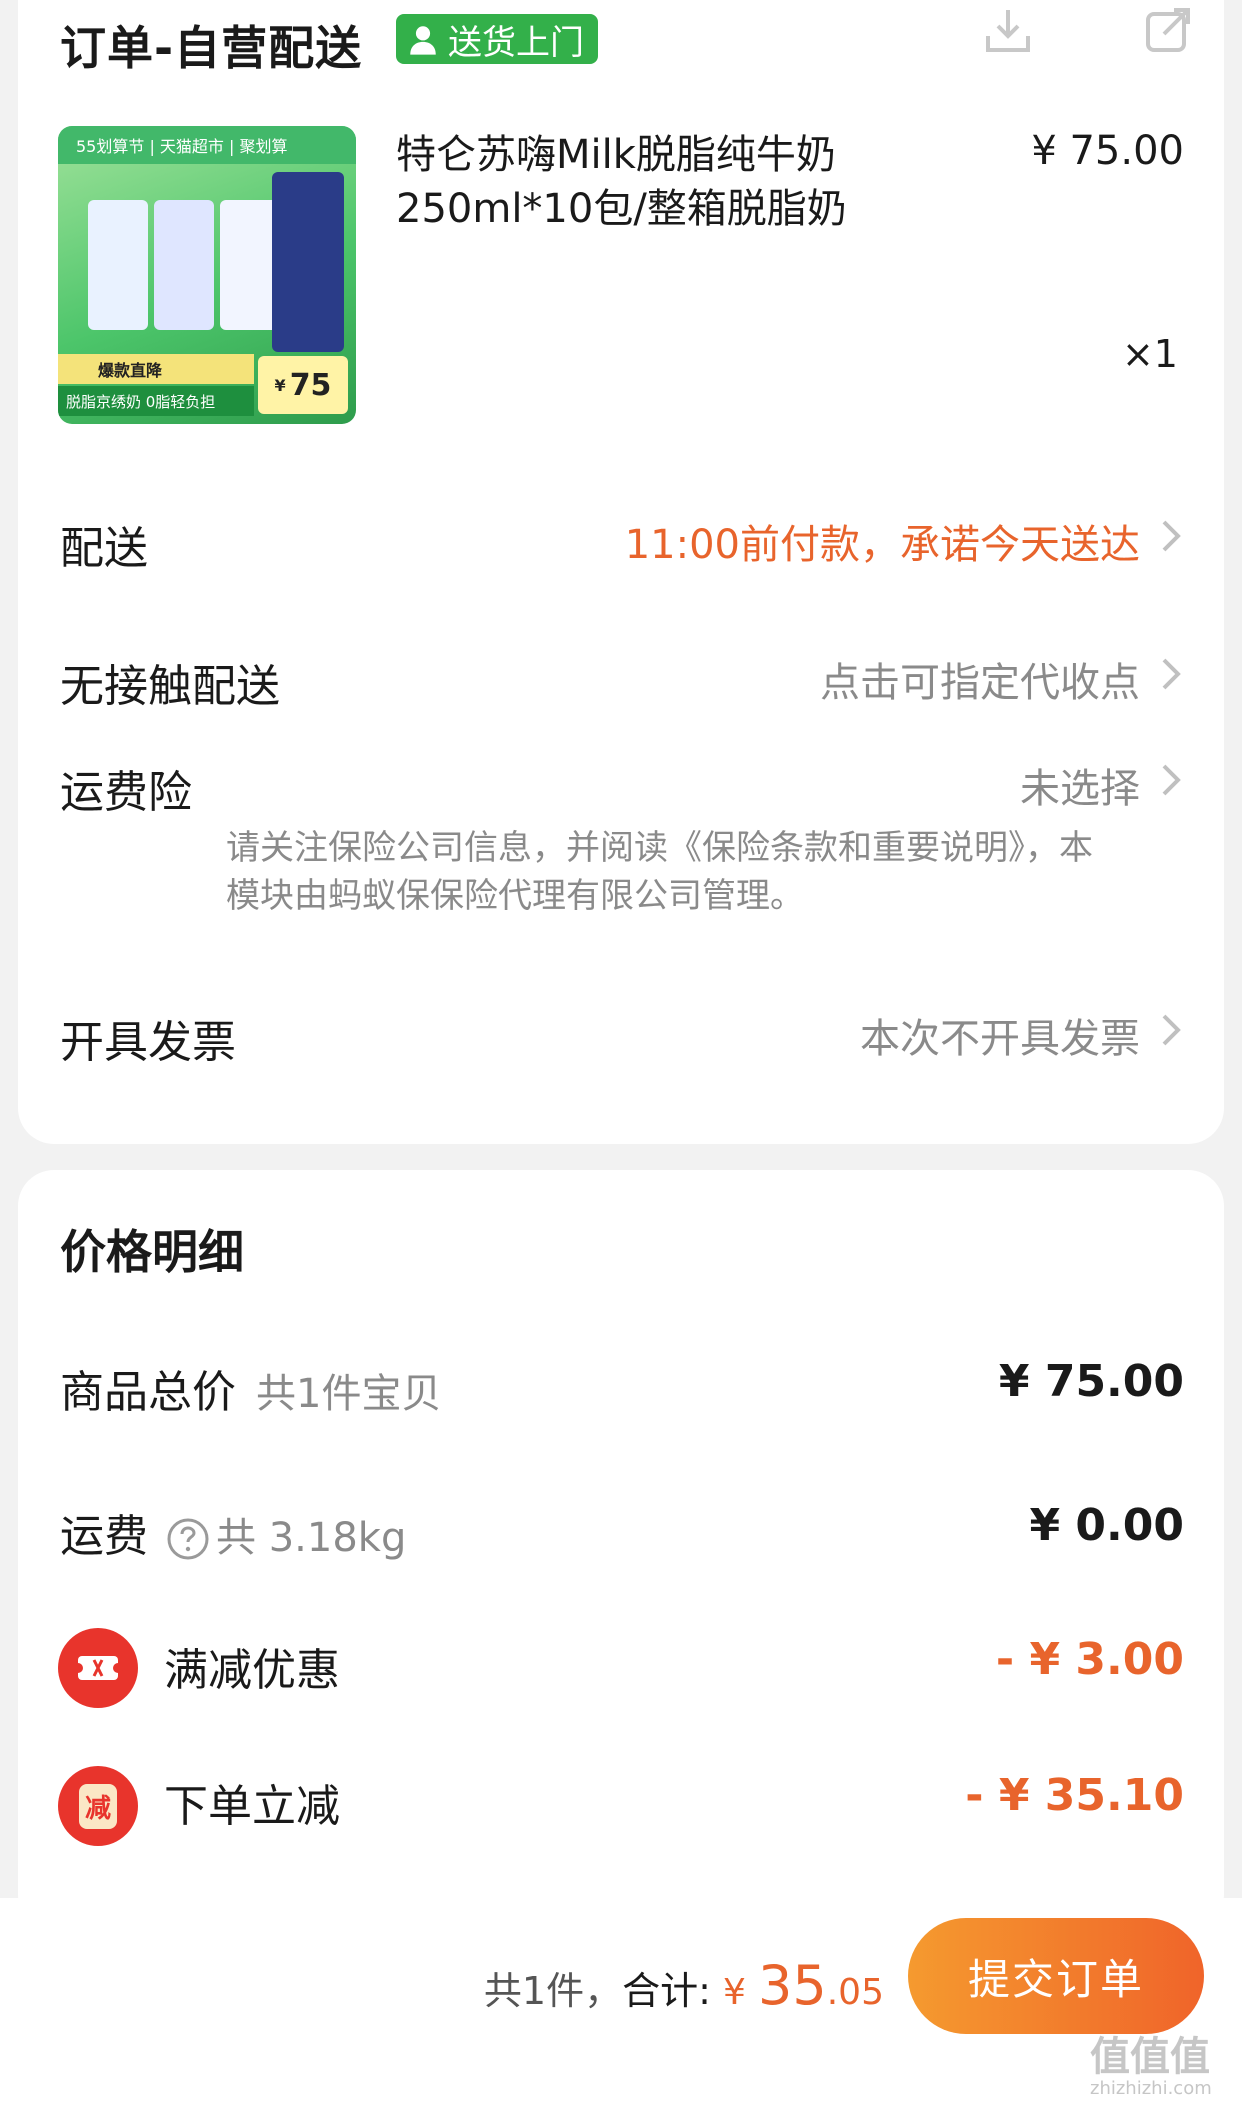 This screenshot has width=1242, height=2111. I want to click on watermark-logo: 值值值, so click(1150, 2057).